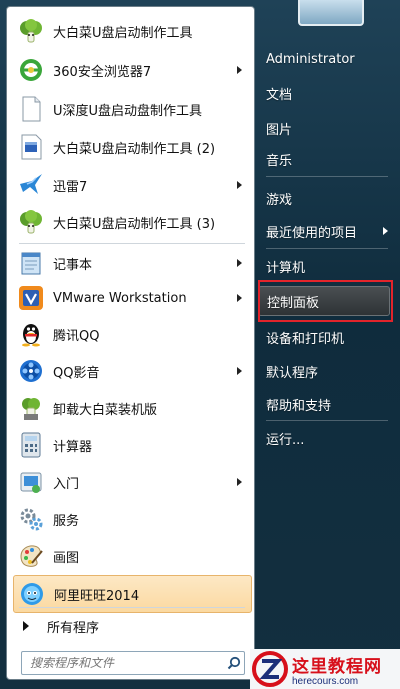  Describe the element at coordinates (31, 519) in the screenshot. I see `services-icon` at that location.